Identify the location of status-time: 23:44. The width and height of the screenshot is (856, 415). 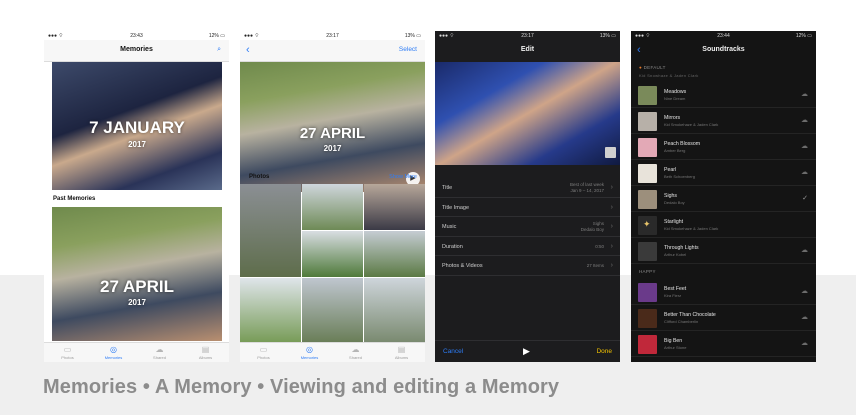
(723, 36).